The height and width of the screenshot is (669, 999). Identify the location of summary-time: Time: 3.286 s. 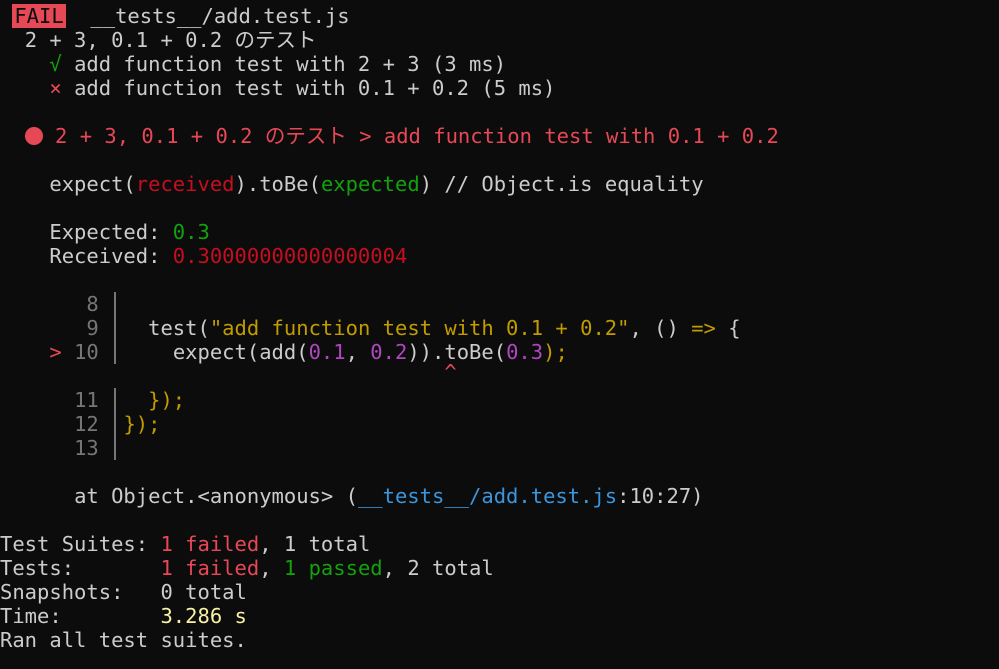
(123, 616).